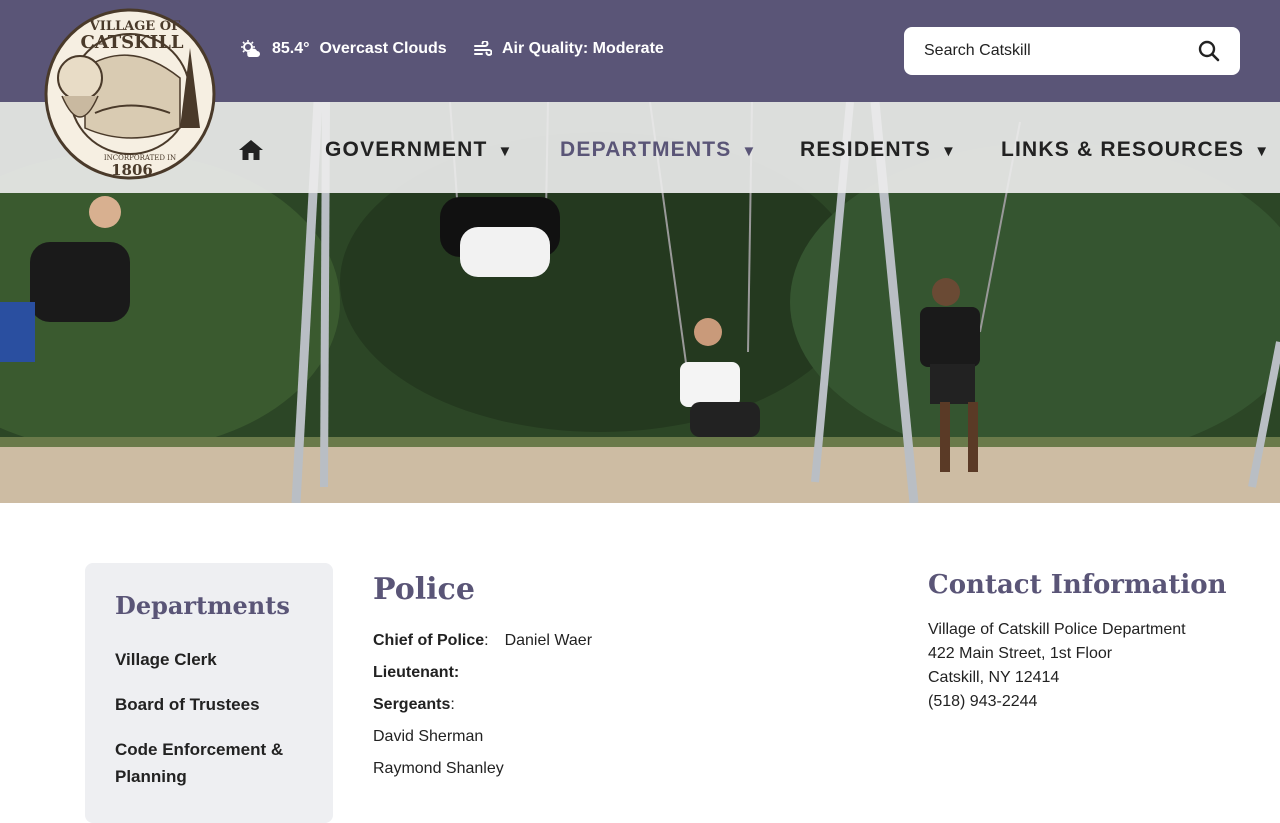 Image resolution: width=1280 pixels, height=823 pixels. I want to click on search-box, so click(1072, 51).